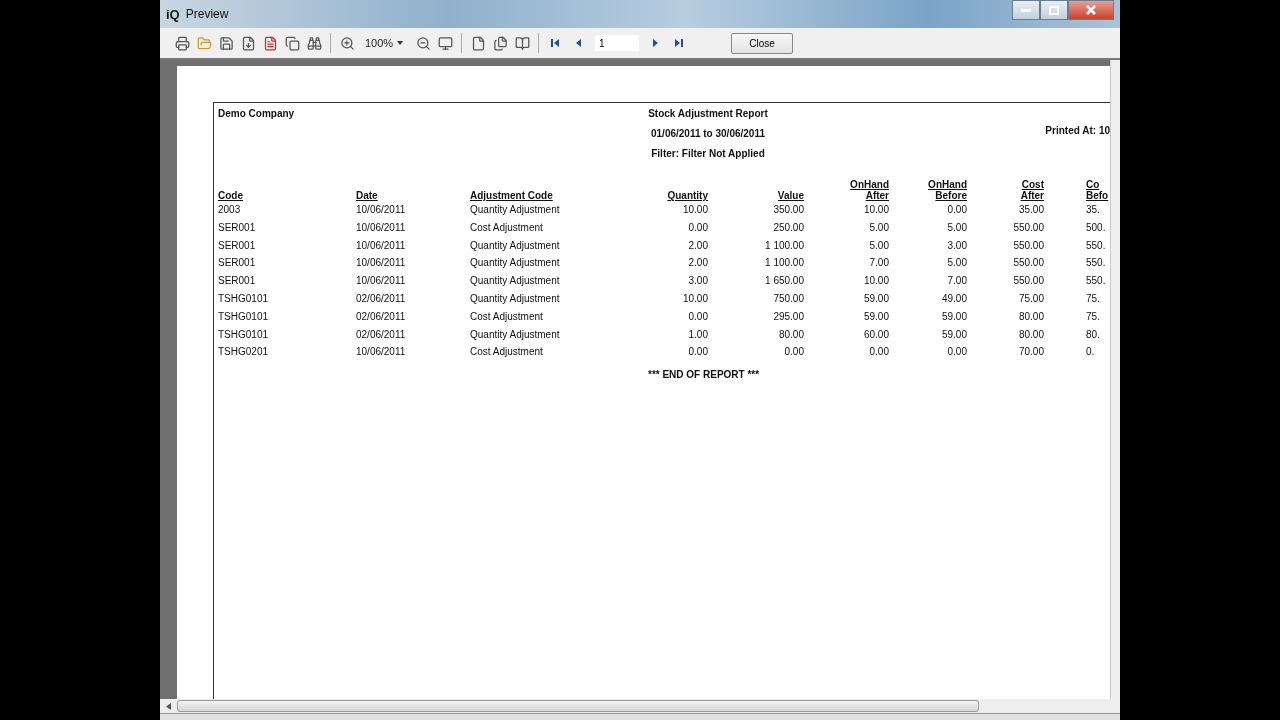 The image size is (1280, 720). I want to click on table-cell-text: 35.00, so click(1030, 210).